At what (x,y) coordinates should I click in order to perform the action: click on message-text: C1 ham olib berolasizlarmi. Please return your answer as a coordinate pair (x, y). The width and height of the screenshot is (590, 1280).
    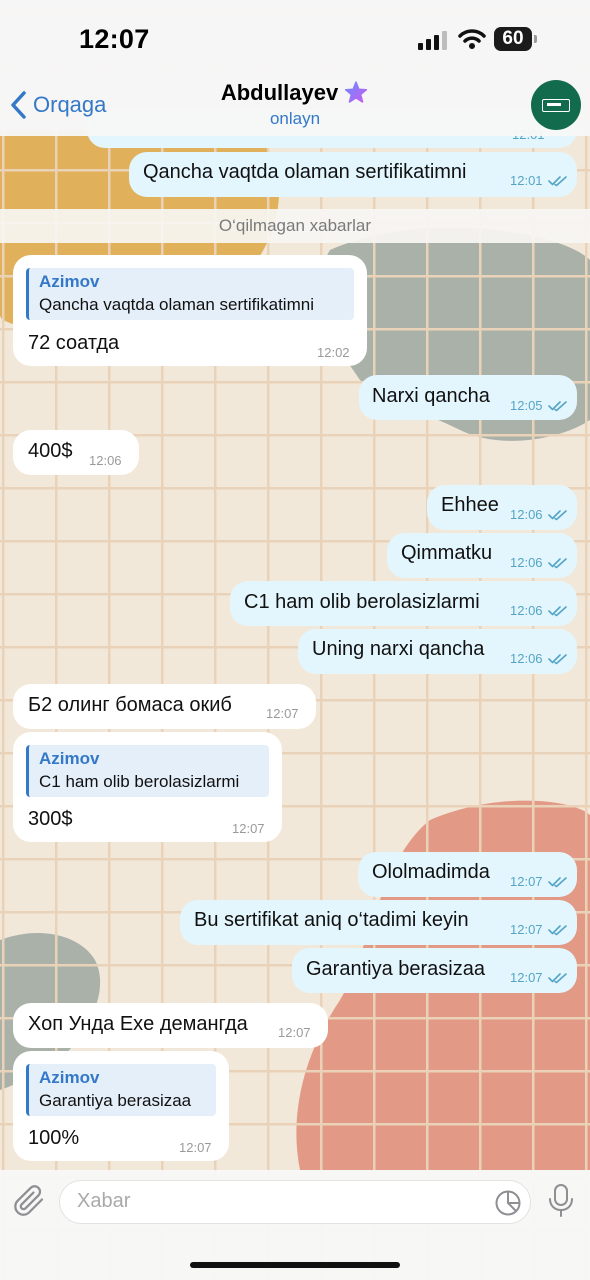
    Looking at the image, I should click on (362, 602).